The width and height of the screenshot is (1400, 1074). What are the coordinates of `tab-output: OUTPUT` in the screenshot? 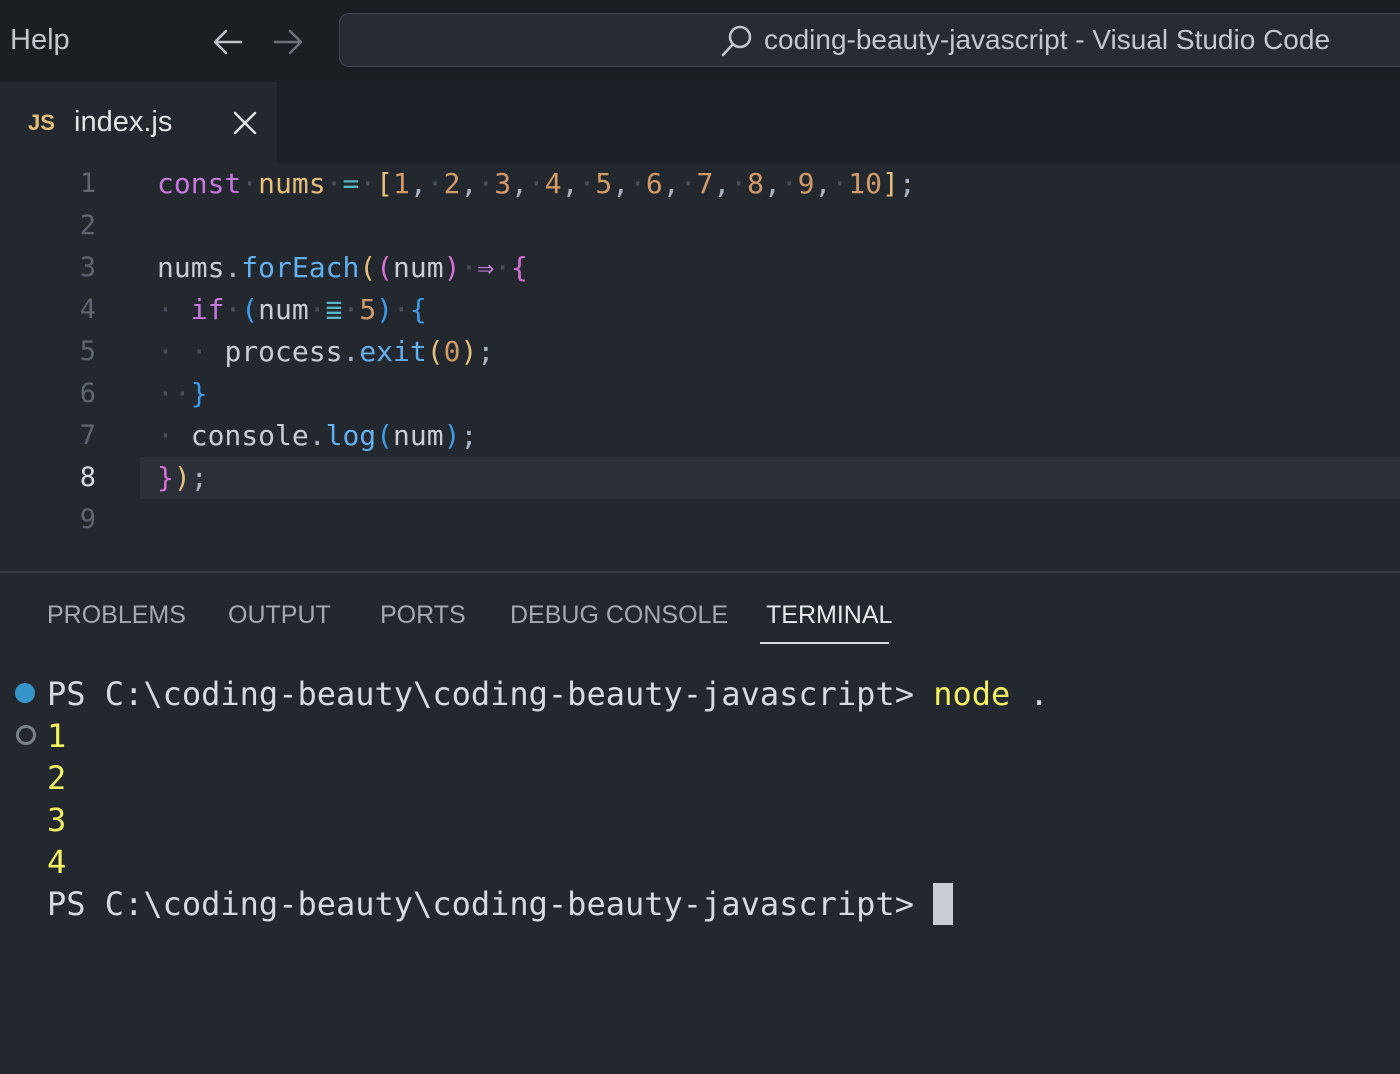 It's located at (279, 615).